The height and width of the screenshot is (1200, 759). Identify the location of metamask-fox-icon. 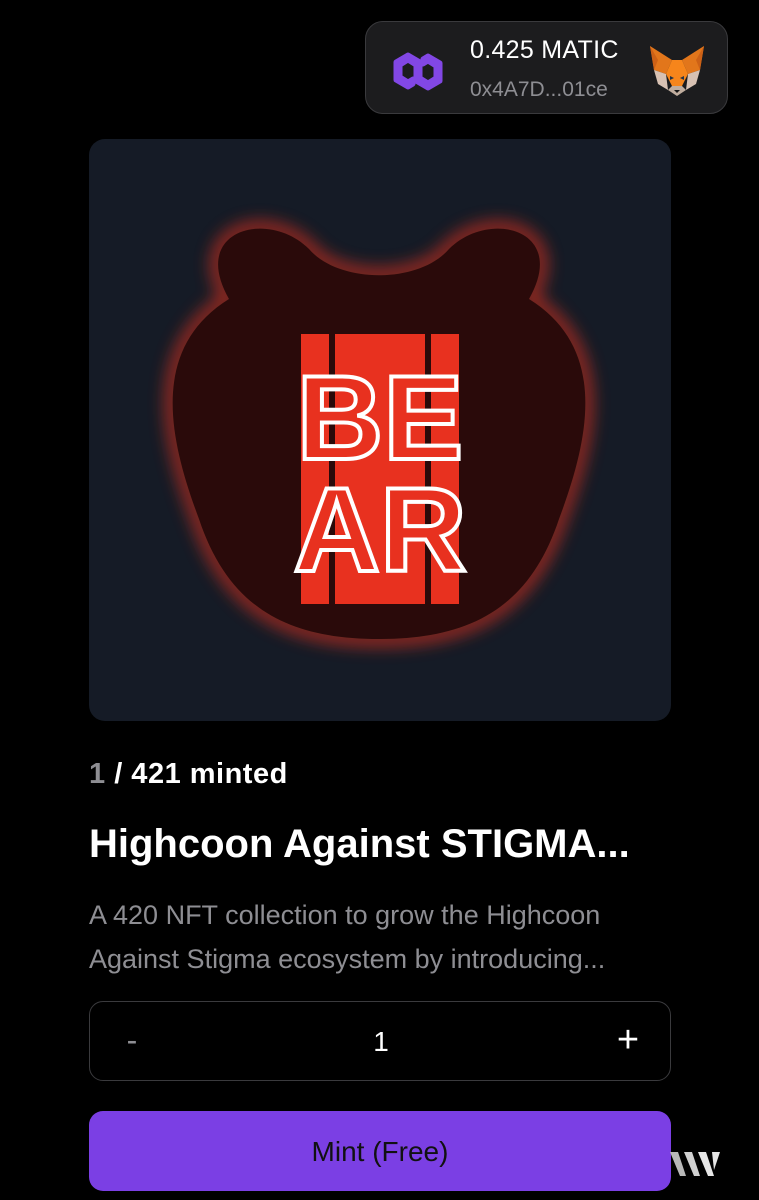
(677, 71).